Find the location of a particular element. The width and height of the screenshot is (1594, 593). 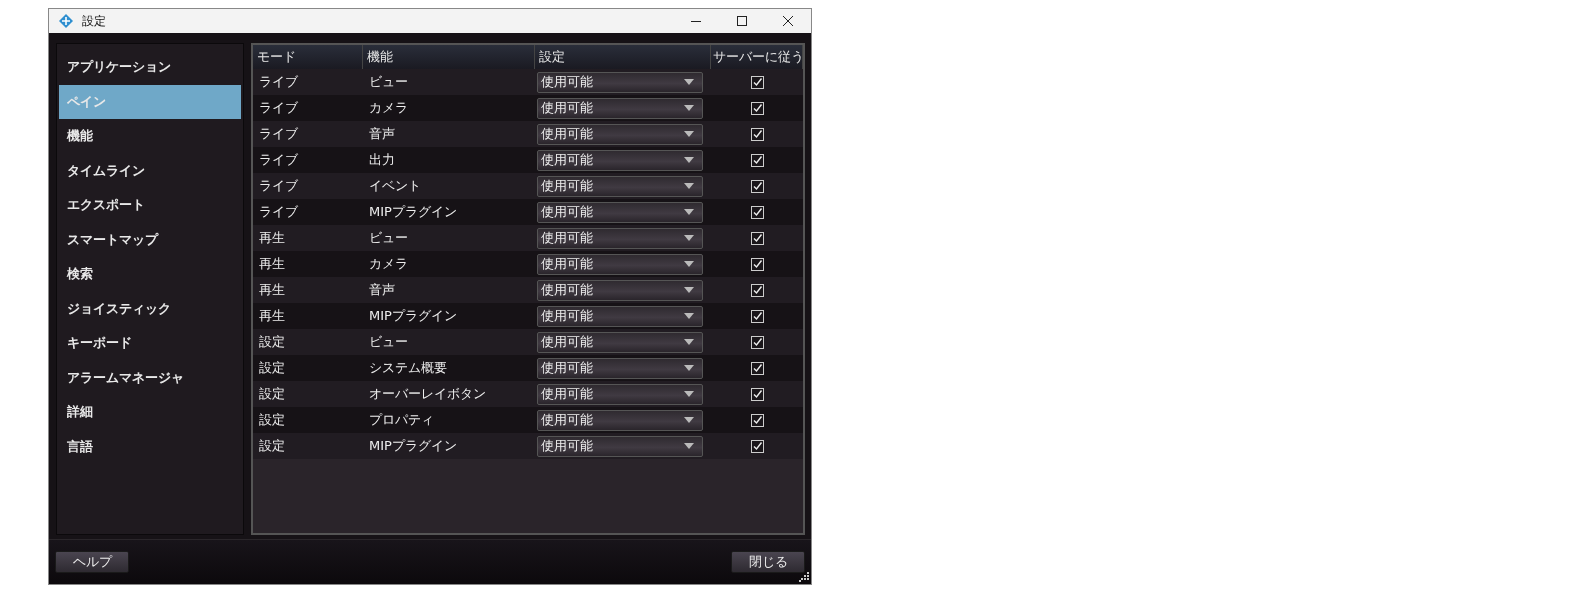

table-cell: プロパティ is located at coordinates (401, 420).